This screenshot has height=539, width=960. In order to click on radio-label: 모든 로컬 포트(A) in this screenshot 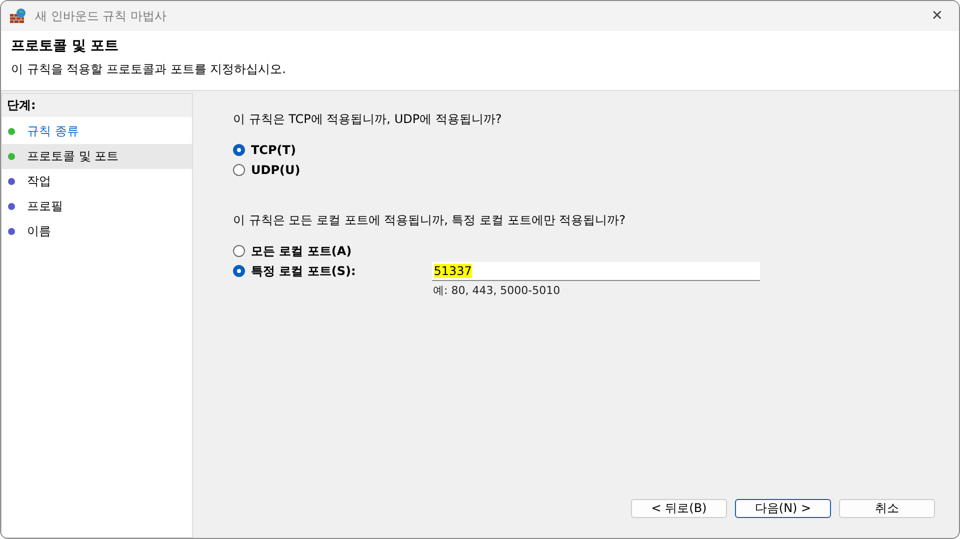, I will do `click(301, 251)`.